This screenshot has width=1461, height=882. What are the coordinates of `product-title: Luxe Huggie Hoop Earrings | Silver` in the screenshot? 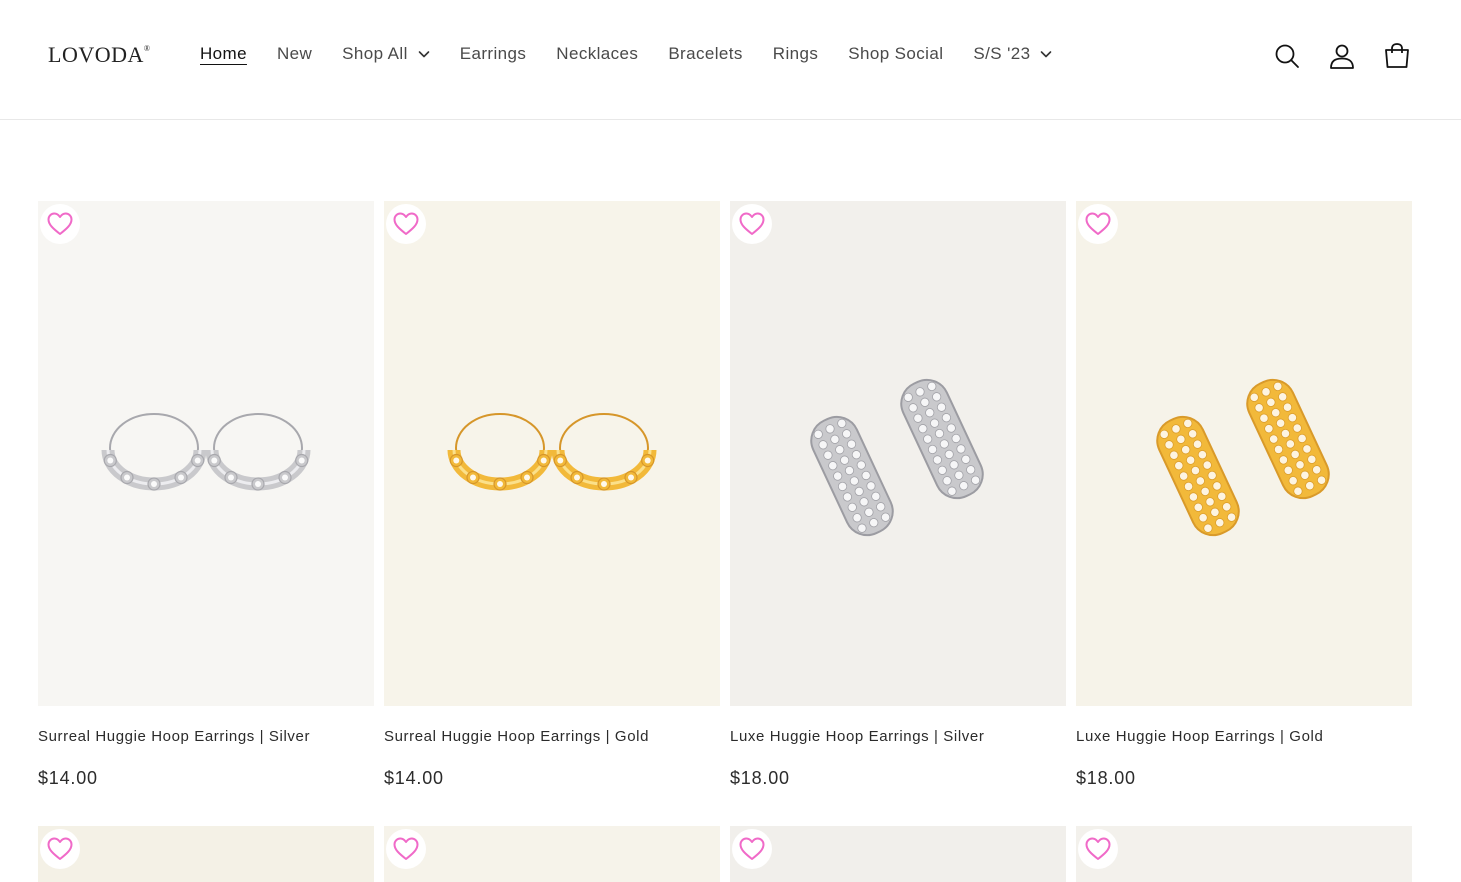 It's located at (857, 736).